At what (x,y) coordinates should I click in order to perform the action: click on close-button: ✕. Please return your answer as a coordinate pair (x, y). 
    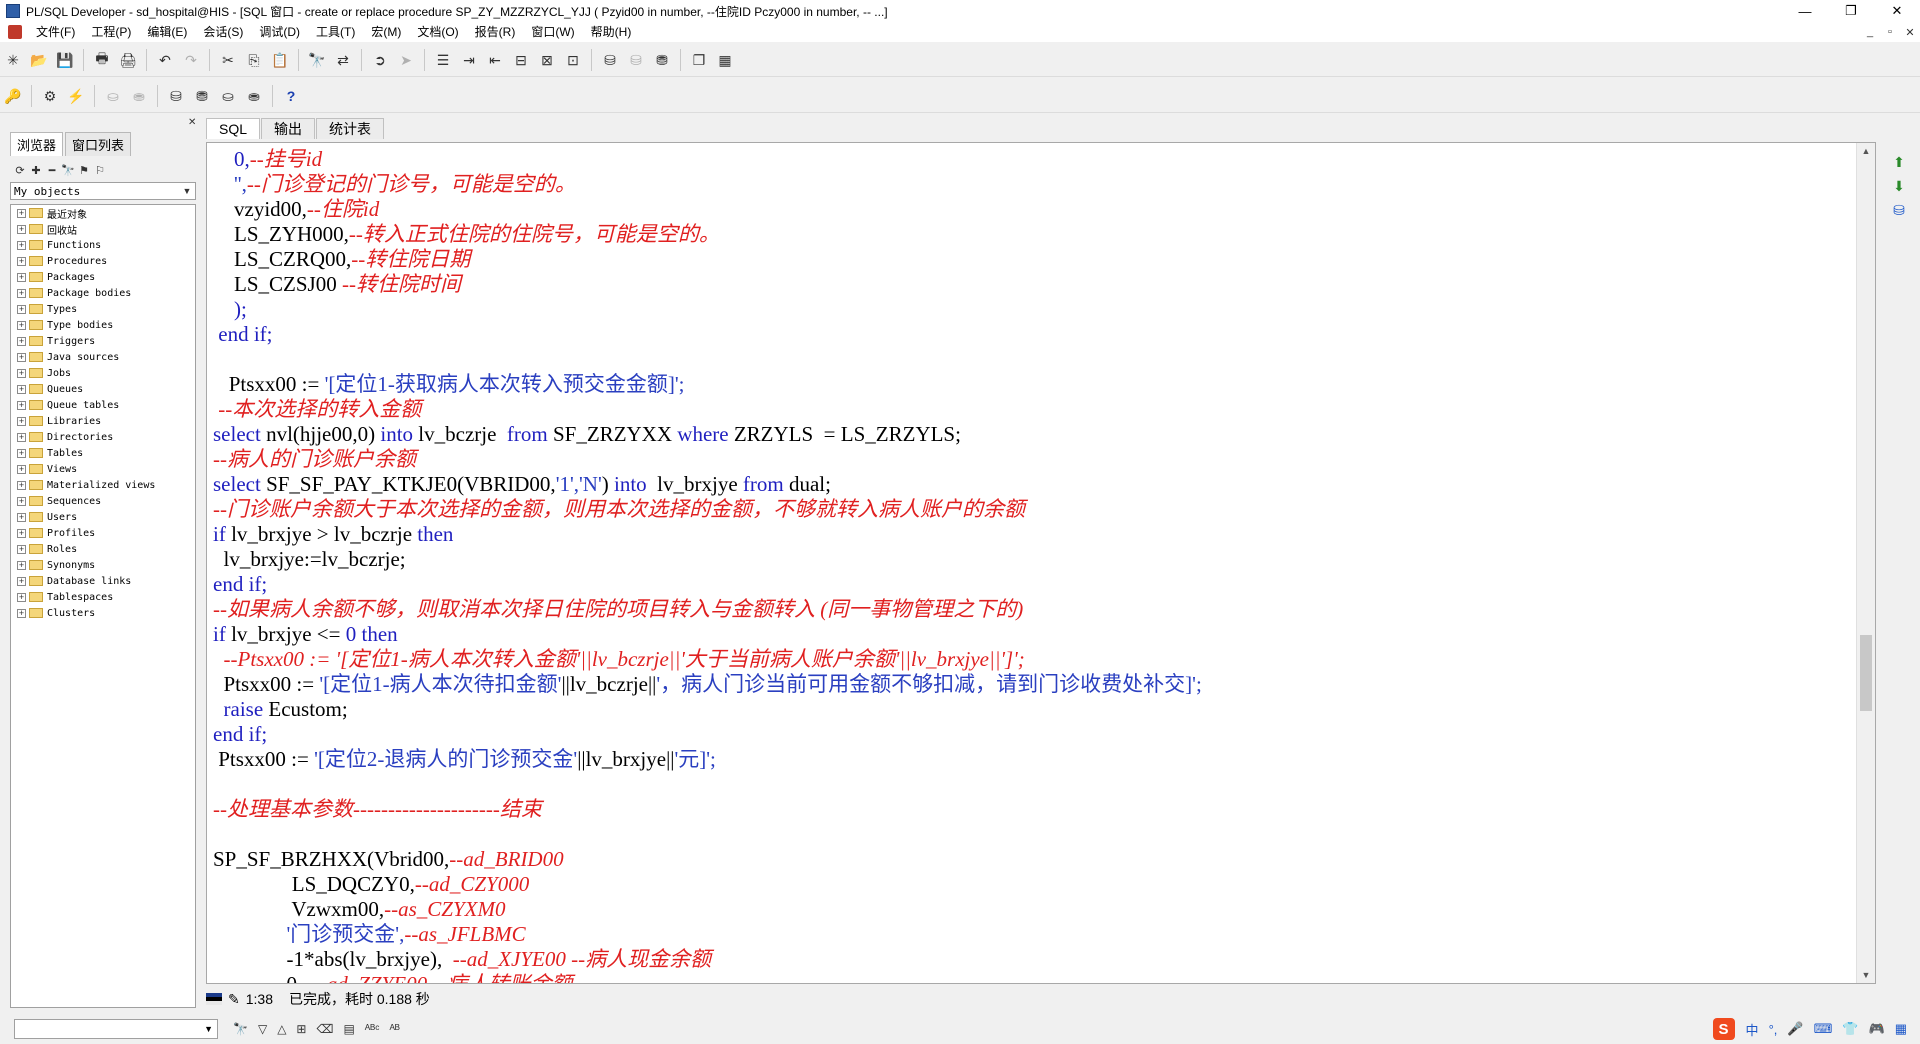
    Looking at the image, I should click on (1897, 11).